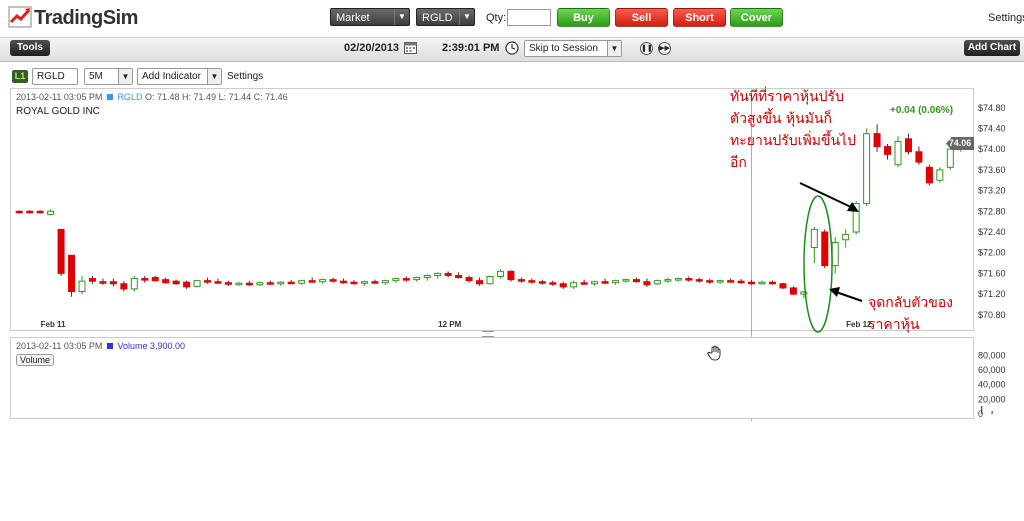 The image size is (1024, 521). What do you see at coordinates (59, 346) in the screenshot?
I see `volume-info-time: 2013-02-11 03:05 PM` at bounding box center [59, 346].